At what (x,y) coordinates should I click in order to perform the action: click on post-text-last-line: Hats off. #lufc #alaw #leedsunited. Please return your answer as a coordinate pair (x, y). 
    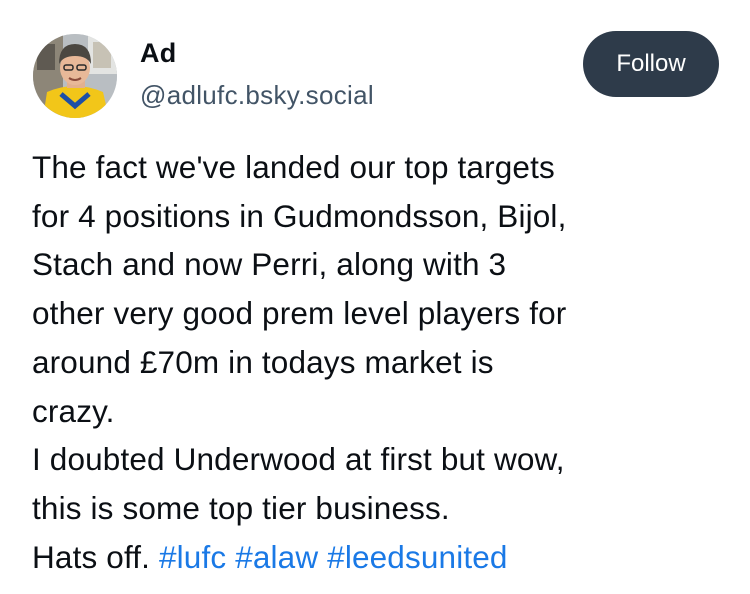
    Looking at the image, I should click on (382, 557).